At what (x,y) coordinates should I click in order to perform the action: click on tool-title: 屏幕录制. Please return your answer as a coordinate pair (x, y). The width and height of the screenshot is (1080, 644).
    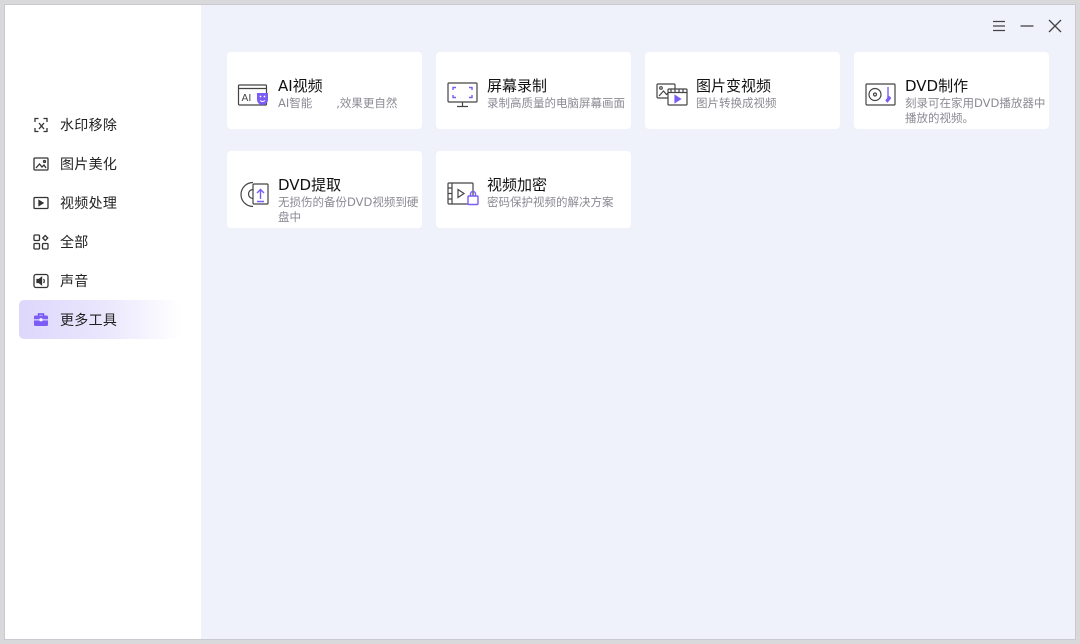
    Looking at the image, I should click on (517, 86).